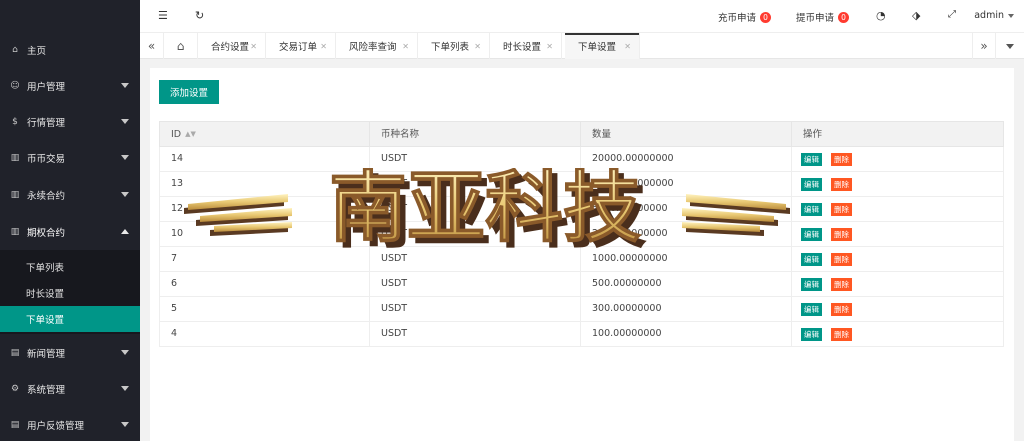  Describe the element at coordinates (46, 159) in the screenshot. I see `sidebar-item-label: 币币交易` at that location.